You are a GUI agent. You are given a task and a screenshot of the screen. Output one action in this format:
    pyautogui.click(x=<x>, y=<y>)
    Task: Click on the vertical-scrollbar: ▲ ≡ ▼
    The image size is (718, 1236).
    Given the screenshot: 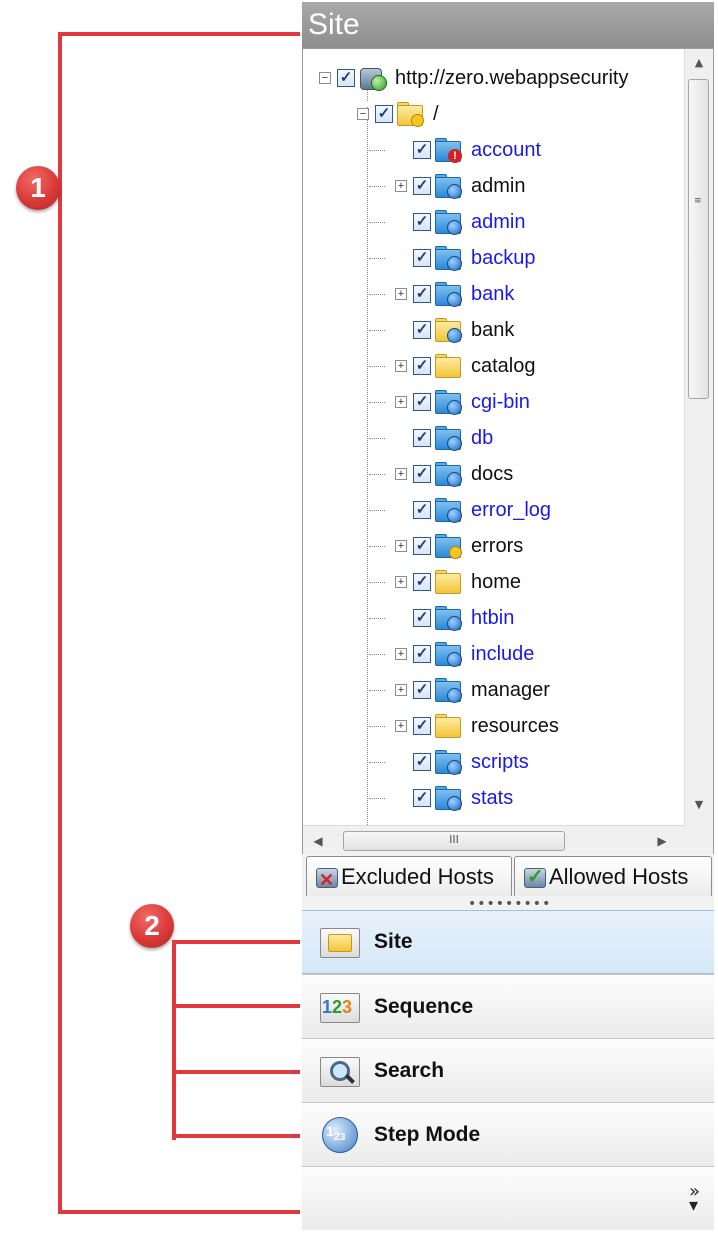 What is the action you would take?
    pyautogui.click(x=698, y=437)
    